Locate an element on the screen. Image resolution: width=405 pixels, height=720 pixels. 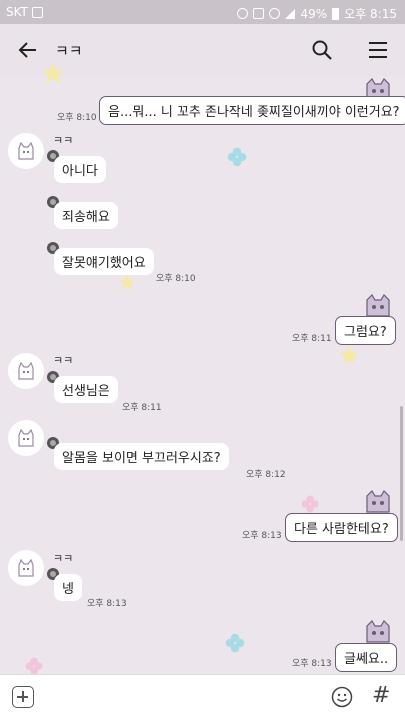
my-message-bubble: 그럼요? is located at coordinates (365, 330).